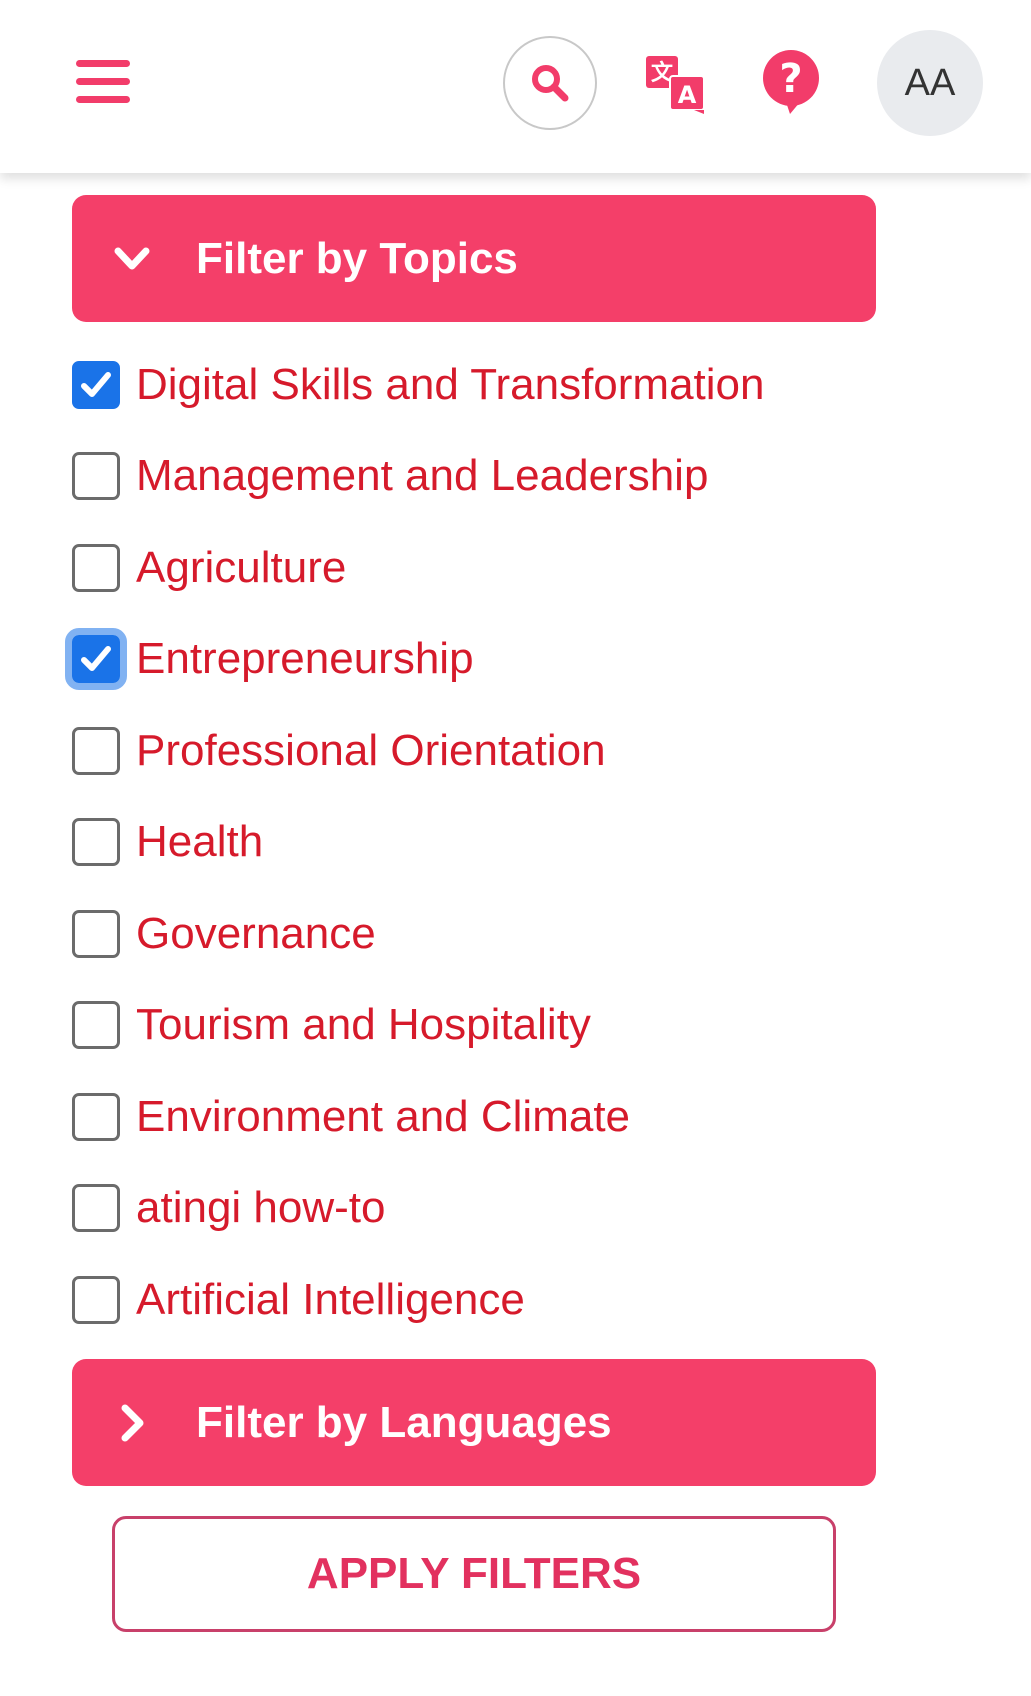 This screenshot has width=1031, height=1696. I want to click on font-size-label: AA, so click(930, 82).